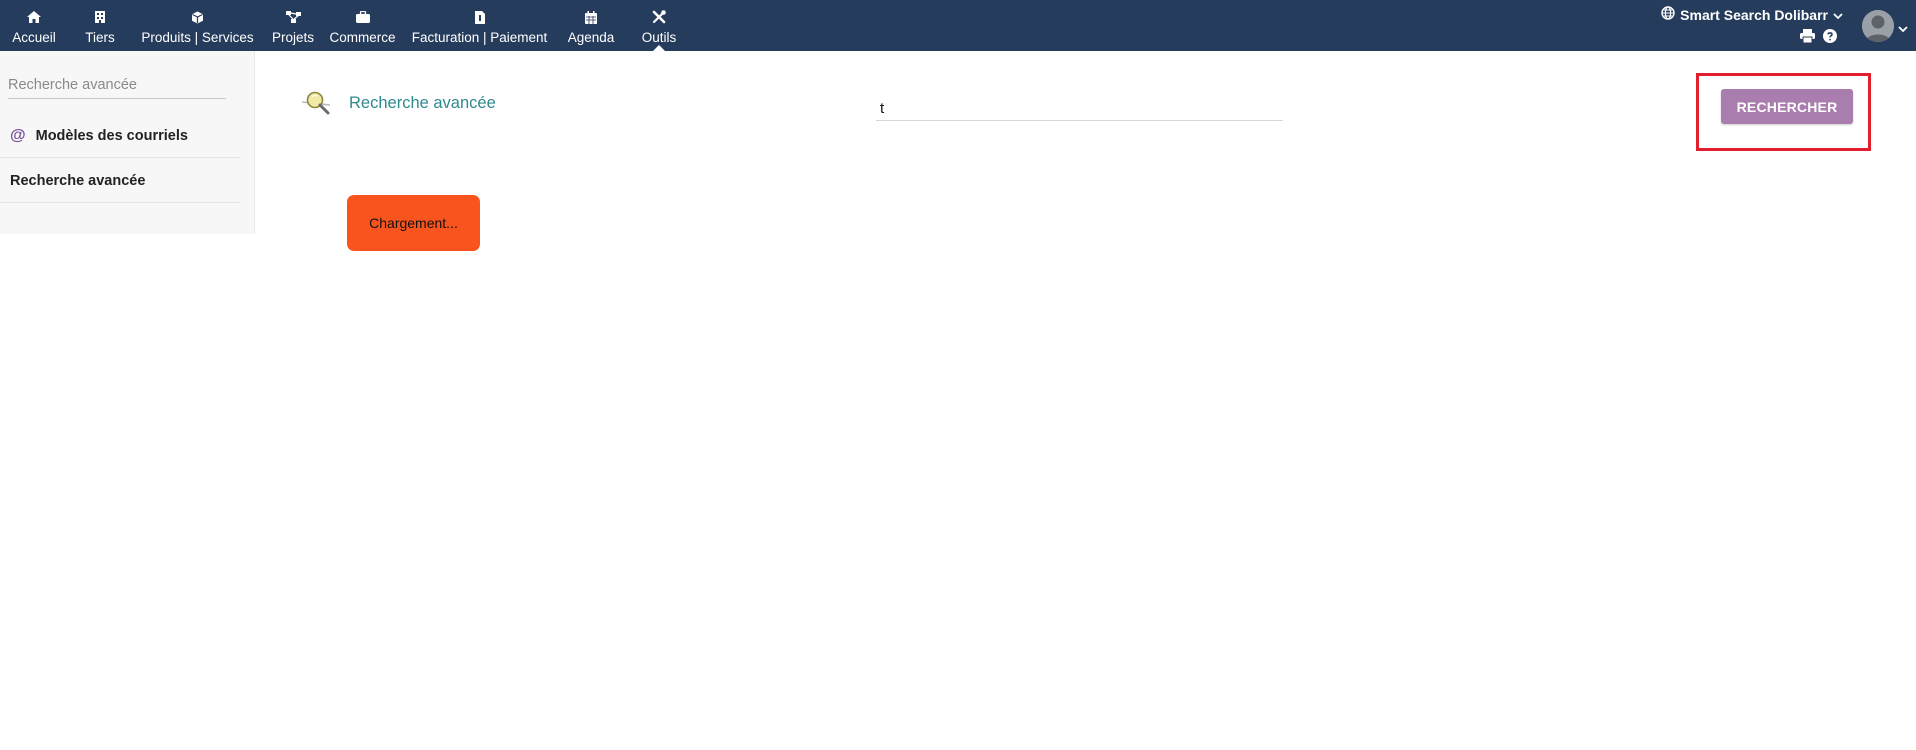 This screenshot has width=1916, height=750. I want to click on nav-item-tiers: Tiers, so click(100, 25).